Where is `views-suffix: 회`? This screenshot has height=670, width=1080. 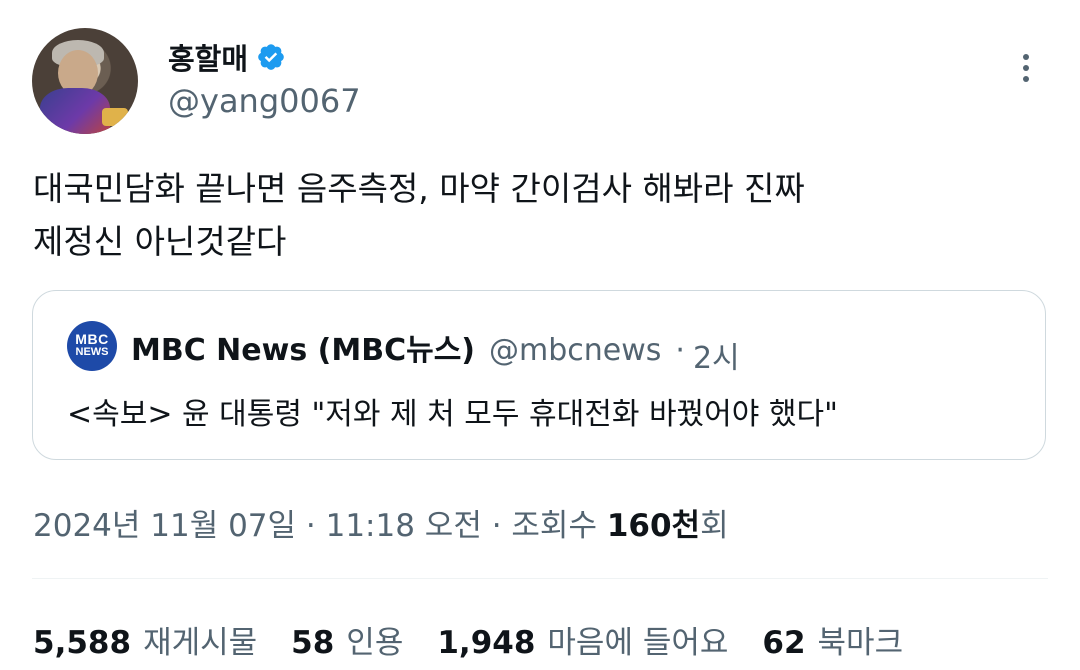
views-suffix: 회 is located at coordinates (714, 526).